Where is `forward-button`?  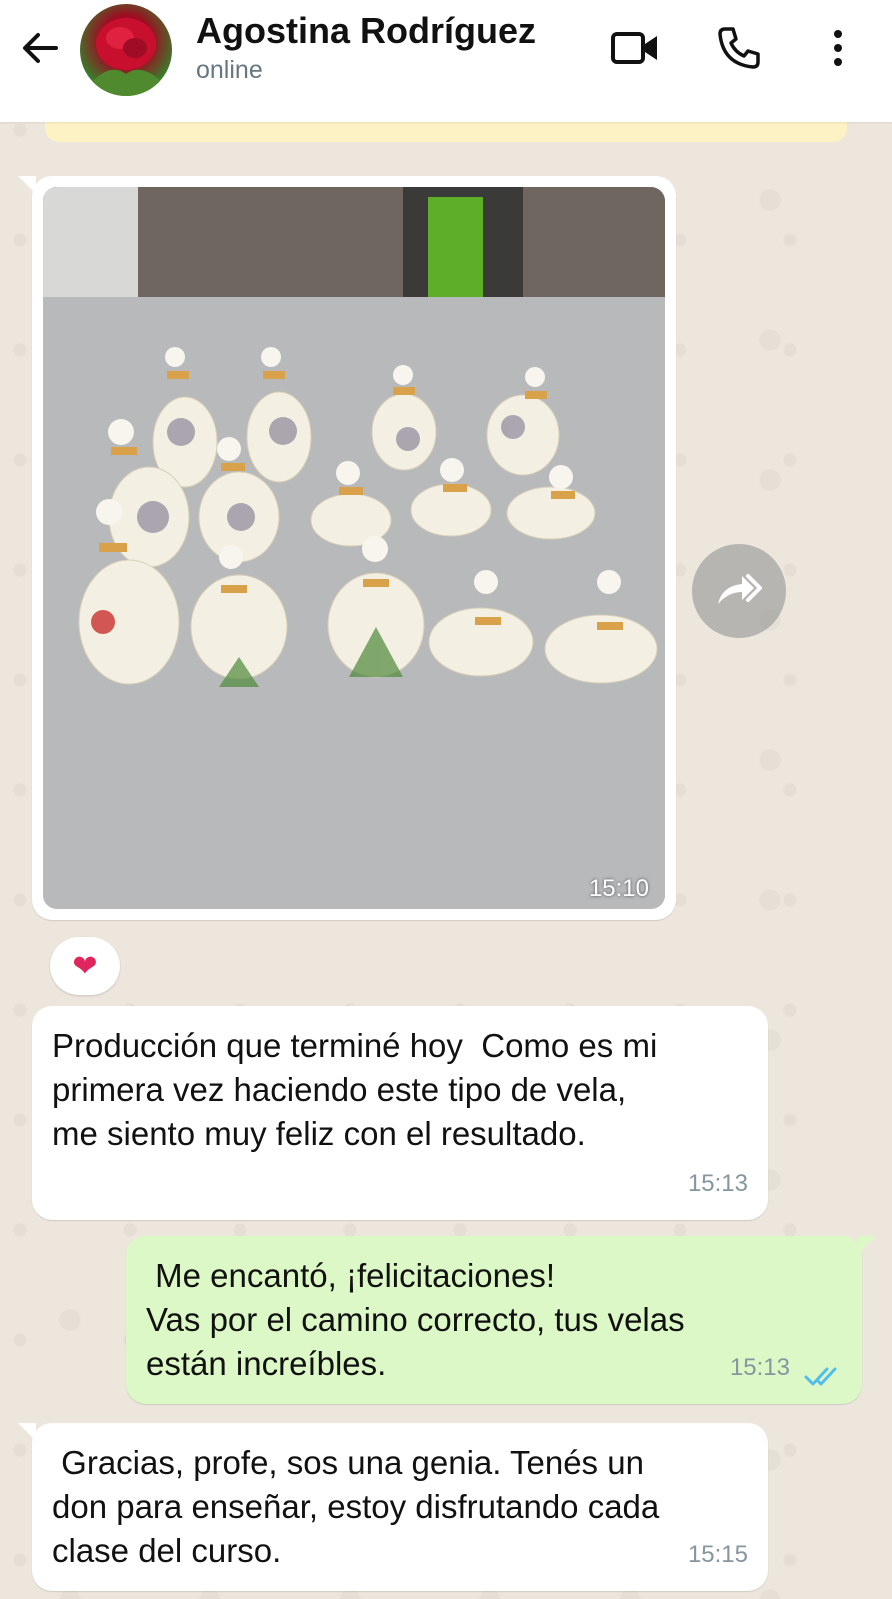
forward-button is located at coordinates (739, 591).